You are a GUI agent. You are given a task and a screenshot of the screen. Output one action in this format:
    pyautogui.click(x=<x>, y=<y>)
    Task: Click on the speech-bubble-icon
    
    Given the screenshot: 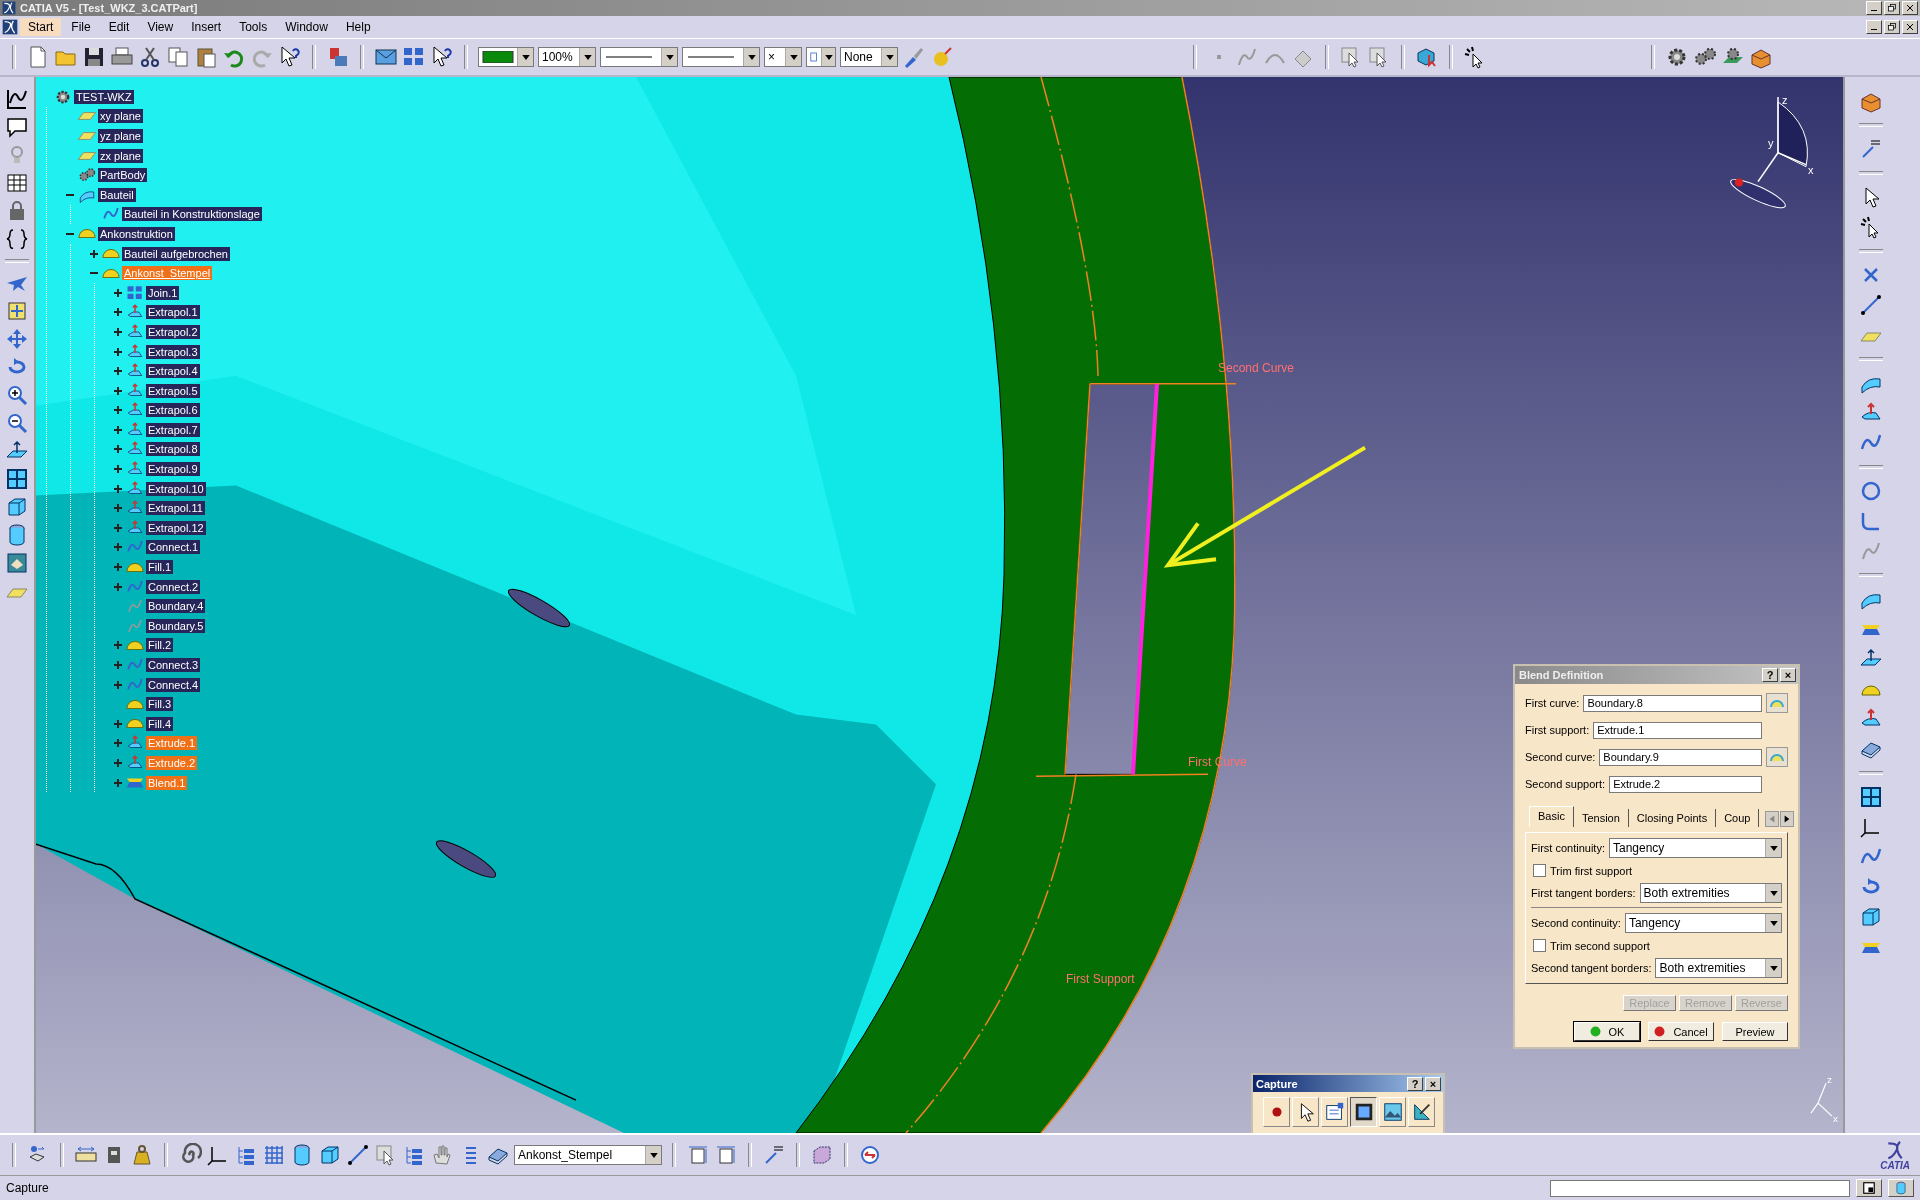 What is the action you would take?
    pyautogui.click(x=17, y=127)
    